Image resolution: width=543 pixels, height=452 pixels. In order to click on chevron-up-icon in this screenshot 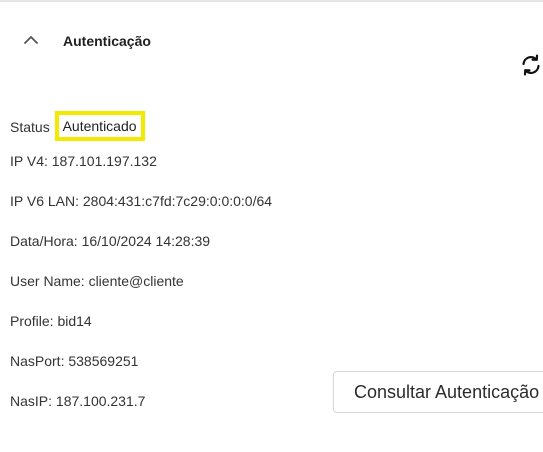, I will do `click(32, 40)`.